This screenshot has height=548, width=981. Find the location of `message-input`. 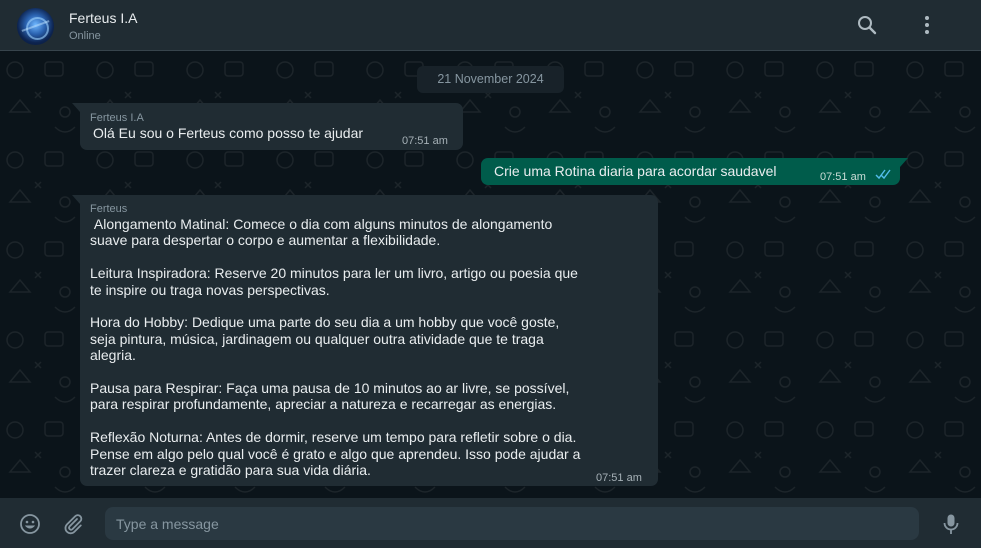

message-input is located at coordinates (512, 523).